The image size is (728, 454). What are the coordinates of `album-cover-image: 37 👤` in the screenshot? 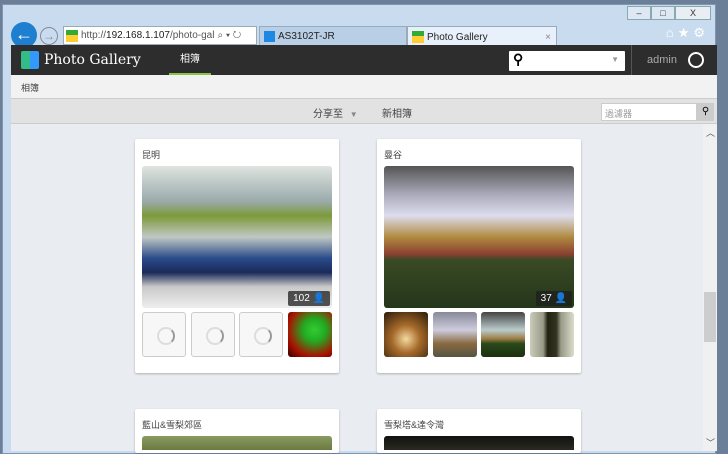 It's located at (479, 237).